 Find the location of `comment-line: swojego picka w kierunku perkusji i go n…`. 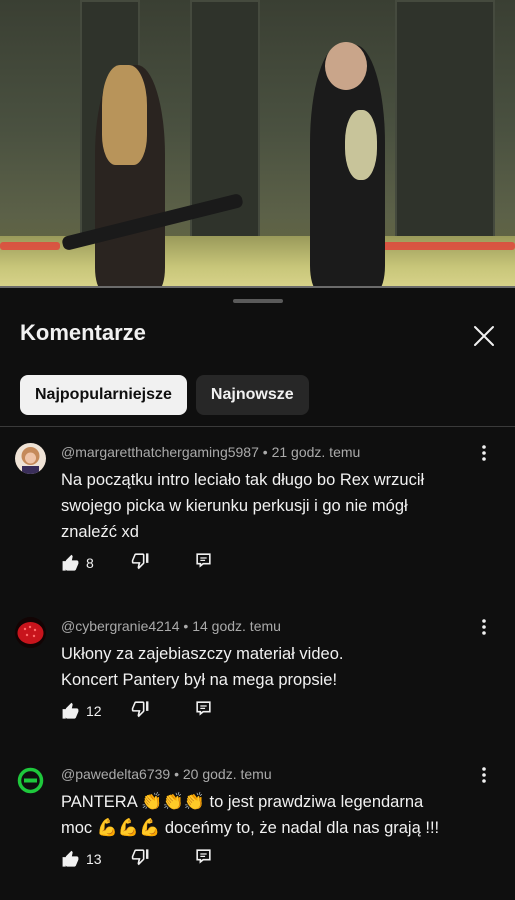

comment-line: swojego picka w kierunku perkusji i go n… is located at coordinates (234, 506).